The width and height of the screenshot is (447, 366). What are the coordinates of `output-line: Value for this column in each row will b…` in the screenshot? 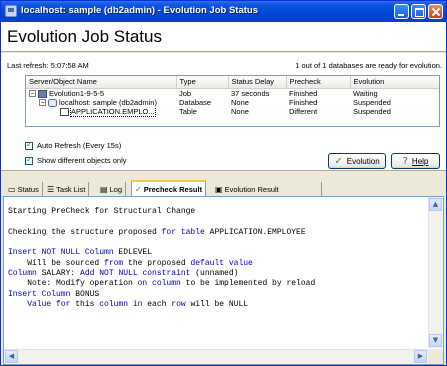 It's located at (218, 305).